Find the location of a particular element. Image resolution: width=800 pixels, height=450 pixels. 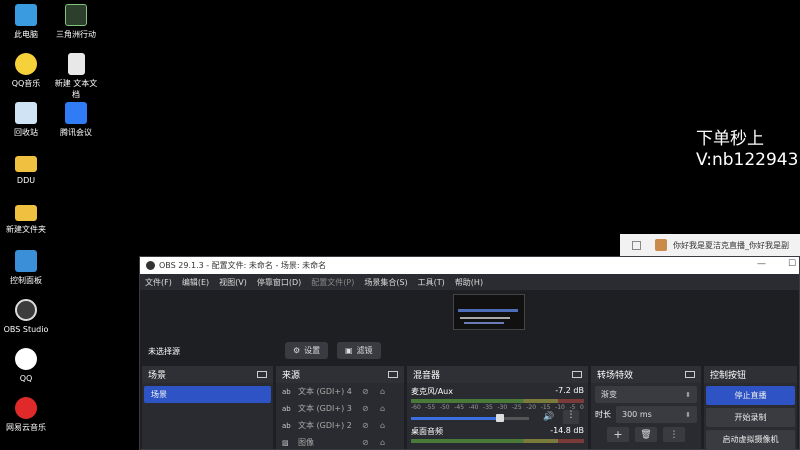

filters-button: ▣ 滤镜 is located at coordinates (359, 350).